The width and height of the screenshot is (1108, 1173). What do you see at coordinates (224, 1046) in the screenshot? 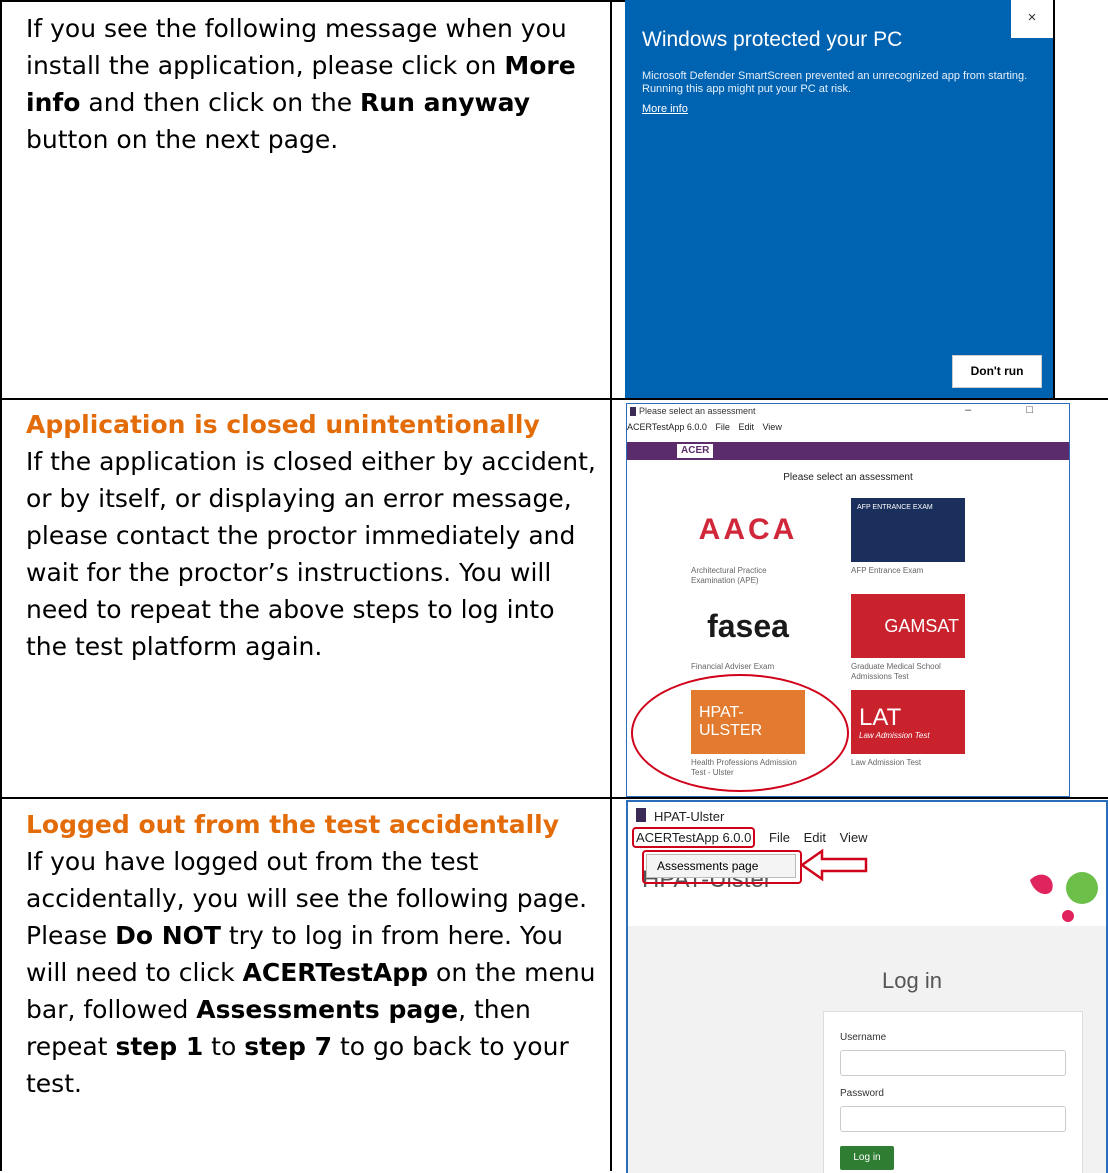
I see `body-text: to` at bounding box center [224, 1046].